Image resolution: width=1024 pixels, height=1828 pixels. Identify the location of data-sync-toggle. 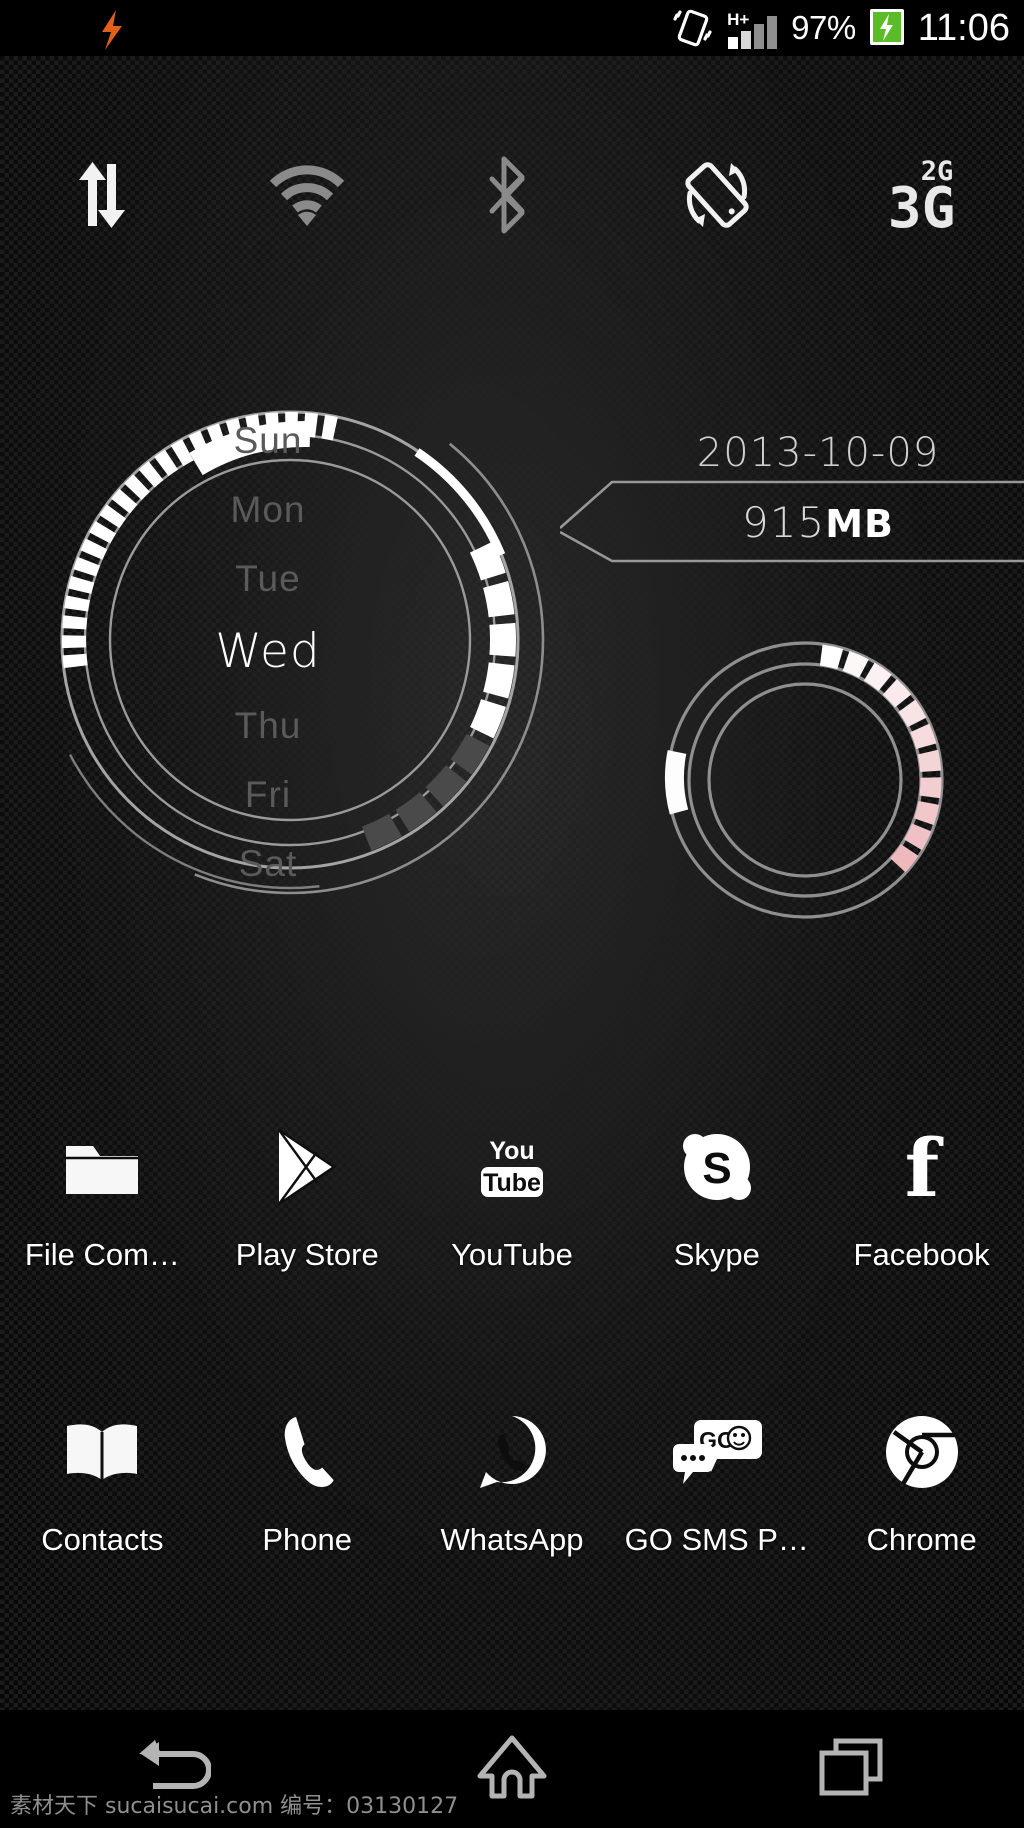
(102, 197).